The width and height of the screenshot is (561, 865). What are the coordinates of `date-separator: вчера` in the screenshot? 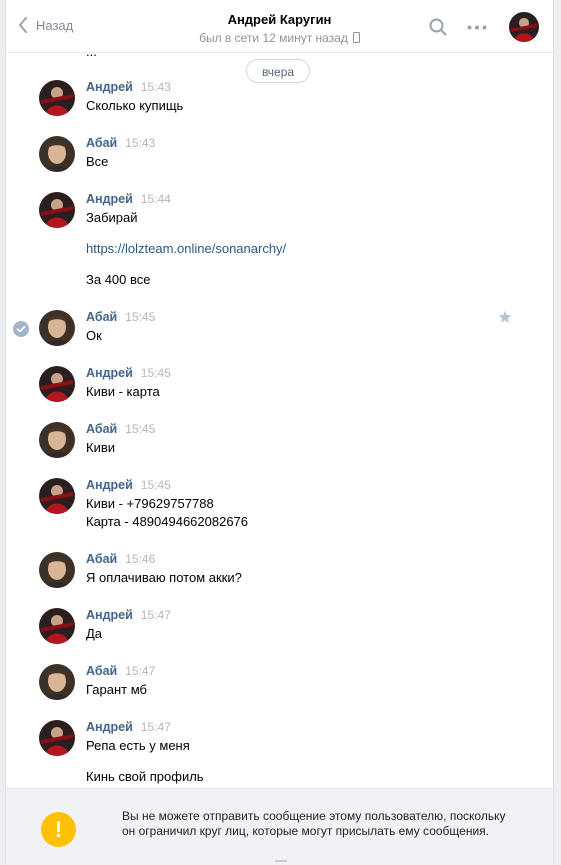 It's located at (278, 71).